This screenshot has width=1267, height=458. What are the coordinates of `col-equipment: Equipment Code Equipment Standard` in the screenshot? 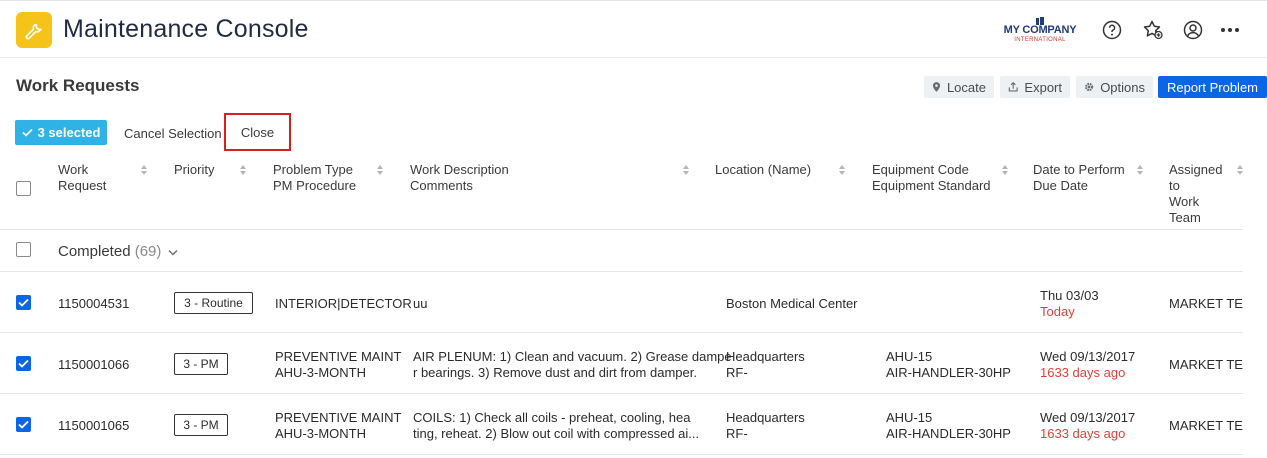 It's located at (931, 178).